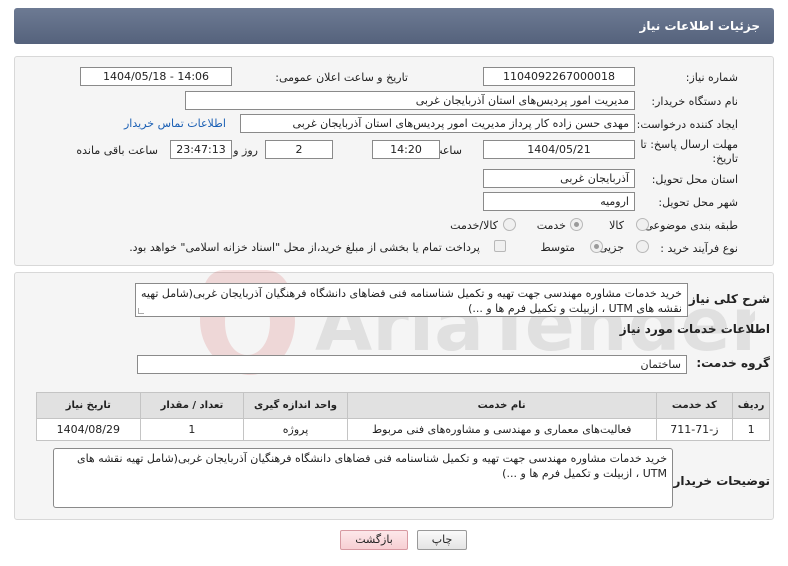 The width and height of the screenshot is (788, 566). Describe the element at coordinates (642, 246) in the screenshot. I see `purchase-minor-radio` at that location.